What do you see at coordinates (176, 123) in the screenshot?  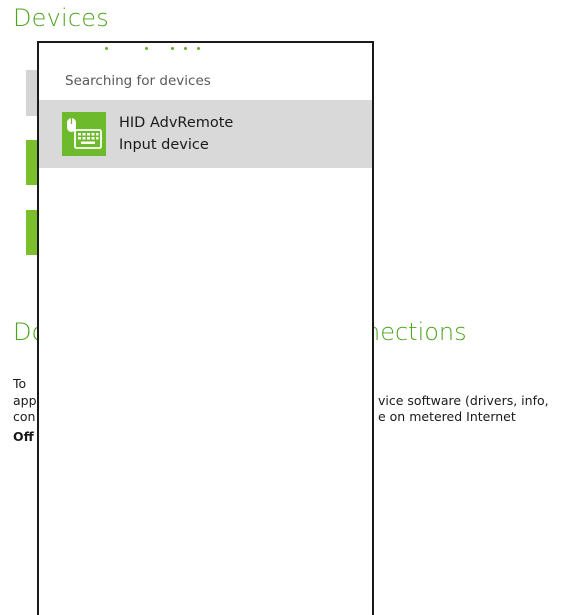 I see `device-name: HID AdvRemote` at bounding box center [176, 123].